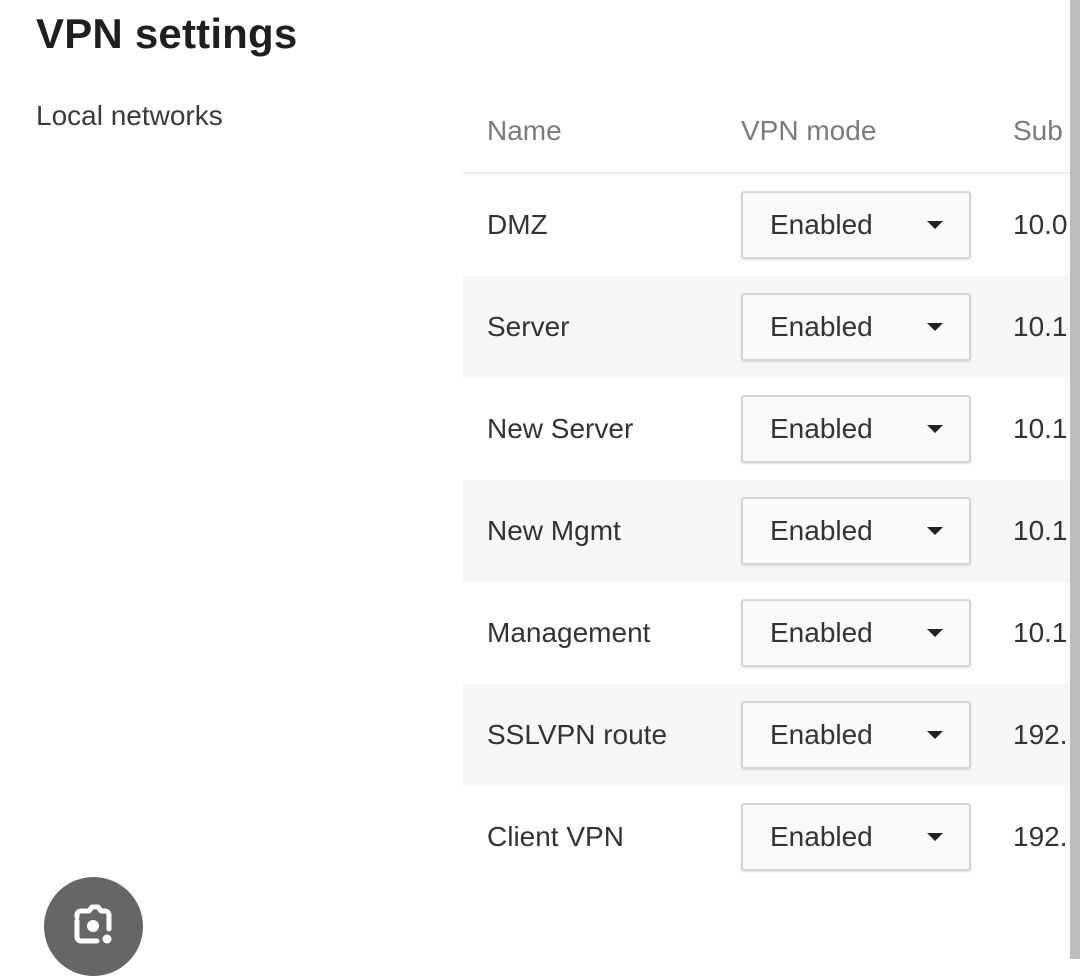 This screenshot has height=976, width=1080. I want to click on subnet-value: 10.0, so click(1040, 224).